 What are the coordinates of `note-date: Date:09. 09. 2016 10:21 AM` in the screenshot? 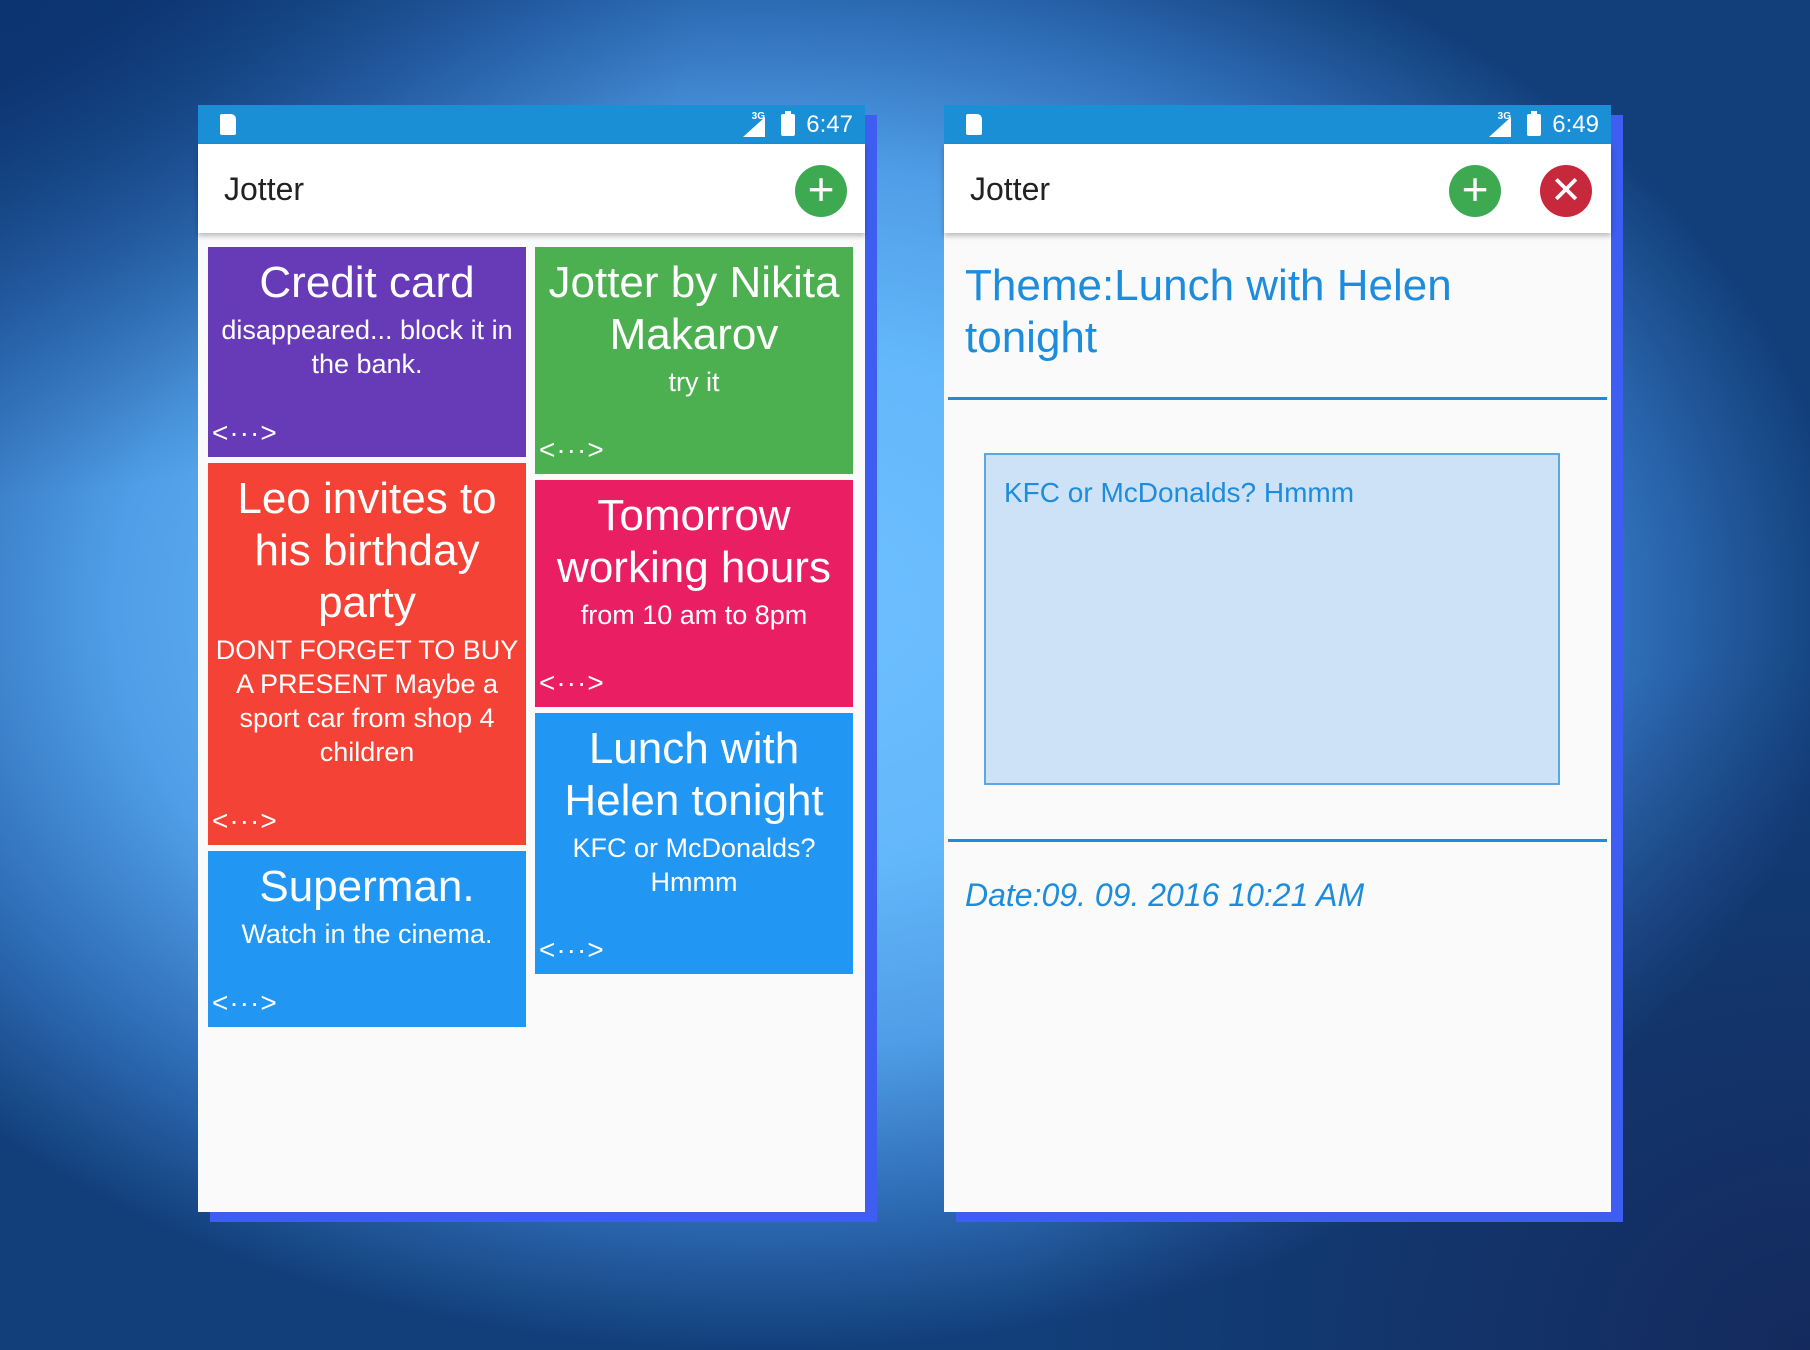 It's located at (1165, 895).